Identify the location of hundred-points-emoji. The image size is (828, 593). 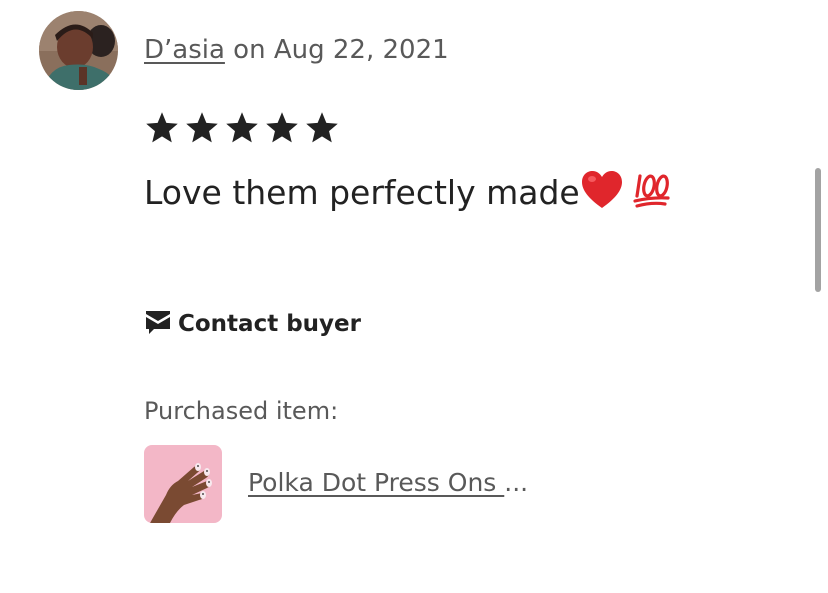
(652, 195).